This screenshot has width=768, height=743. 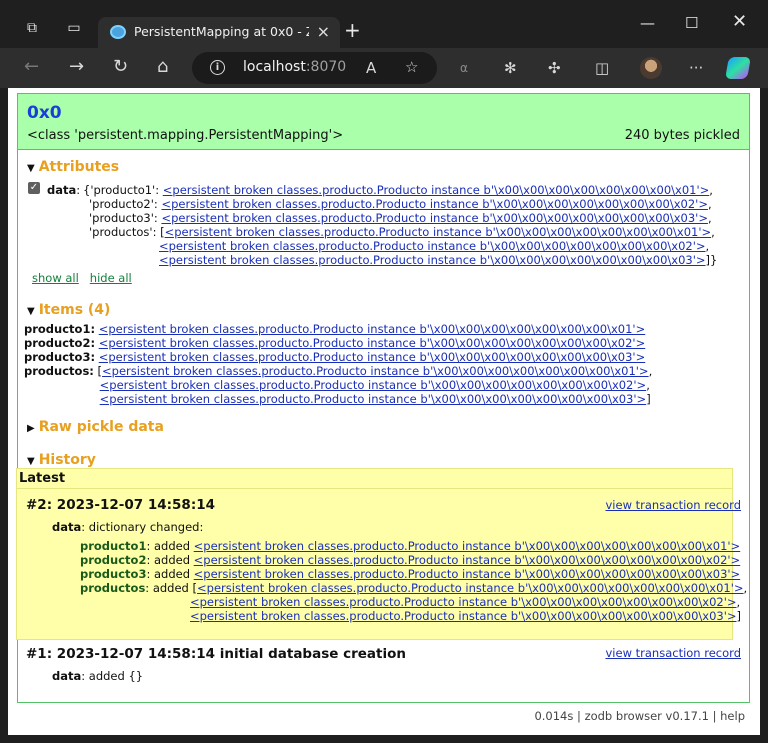 I want to click on copilot-icon, so click(x=738, y=68).